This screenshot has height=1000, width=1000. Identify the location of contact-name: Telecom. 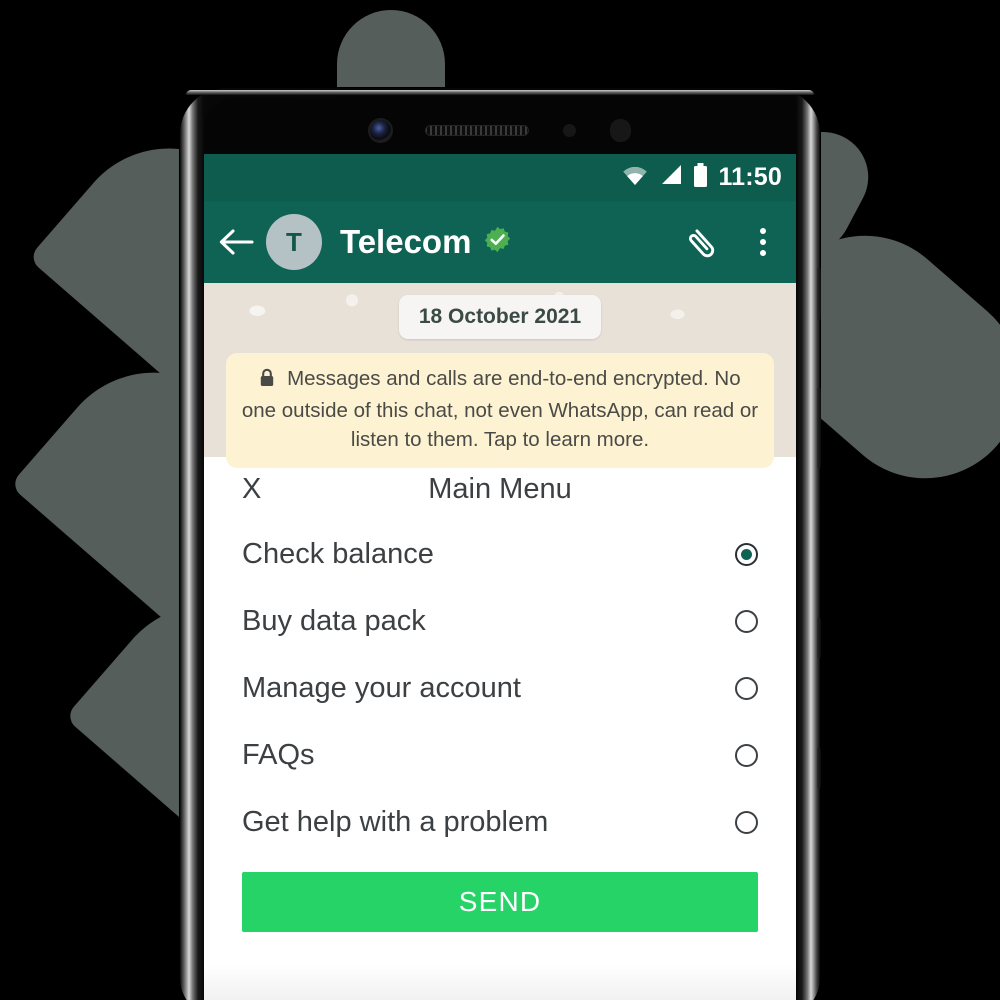
(405, 242).